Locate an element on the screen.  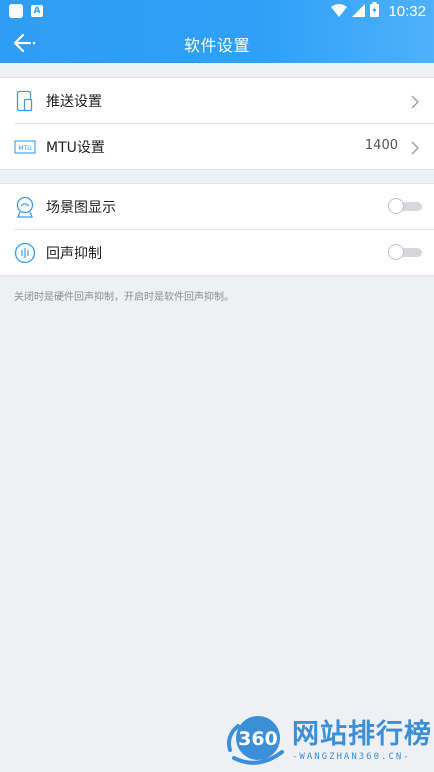
title-bar: 软件设置 is located at coordinates (217, 42).